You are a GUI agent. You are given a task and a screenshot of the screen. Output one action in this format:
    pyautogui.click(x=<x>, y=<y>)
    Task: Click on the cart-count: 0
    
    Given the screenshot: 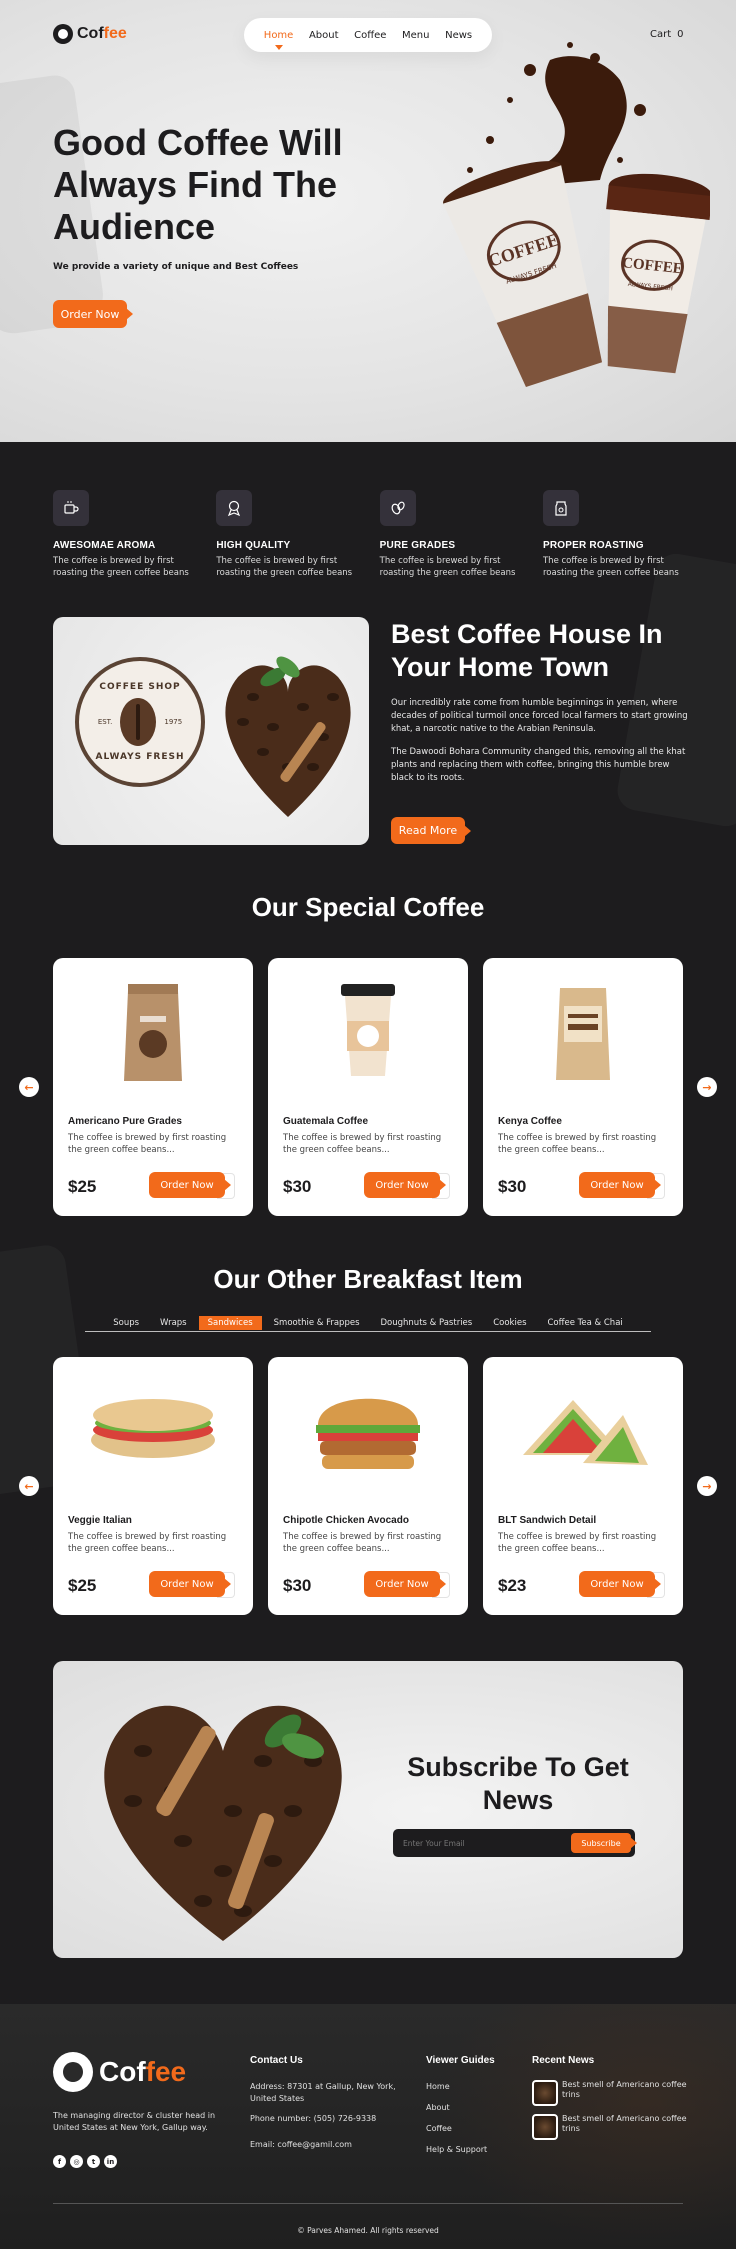 What is the action you would take?
    pyautogui.click(x=680, y=34)
    